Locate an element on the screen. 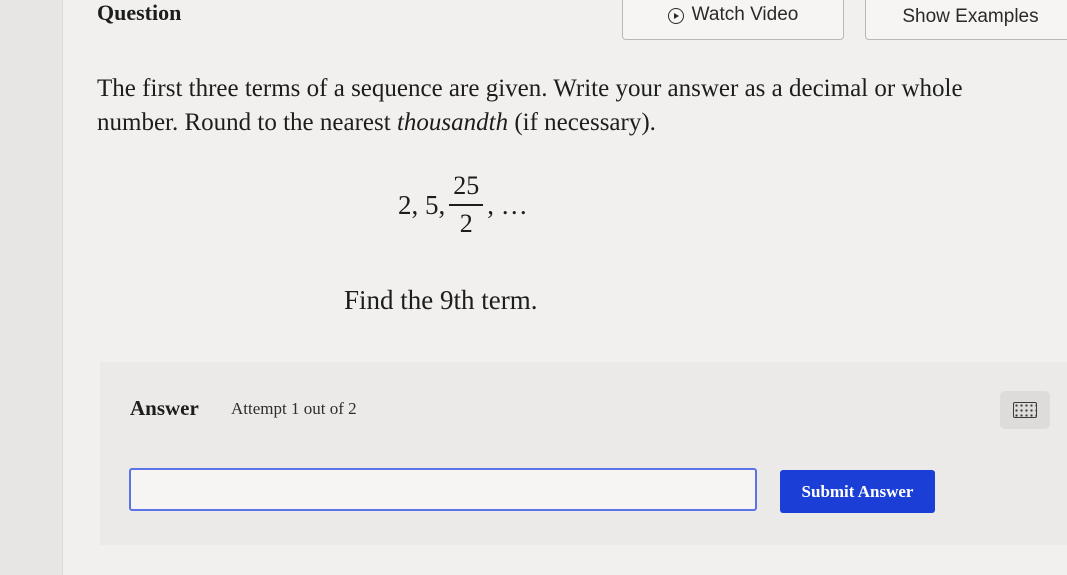 The width and height of the screenshot is (1067, 575). left-sidebar-strip is located at coordinates (31, 287).